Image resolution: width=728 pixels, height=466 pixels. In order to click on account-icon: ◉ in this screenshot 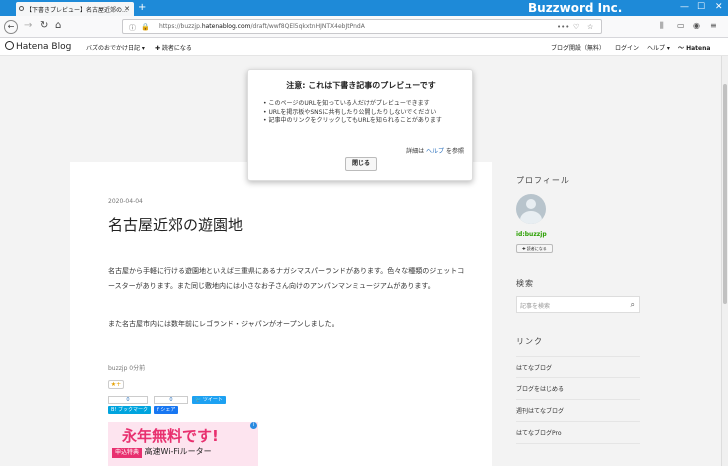, I will do `click(696, 25)`.